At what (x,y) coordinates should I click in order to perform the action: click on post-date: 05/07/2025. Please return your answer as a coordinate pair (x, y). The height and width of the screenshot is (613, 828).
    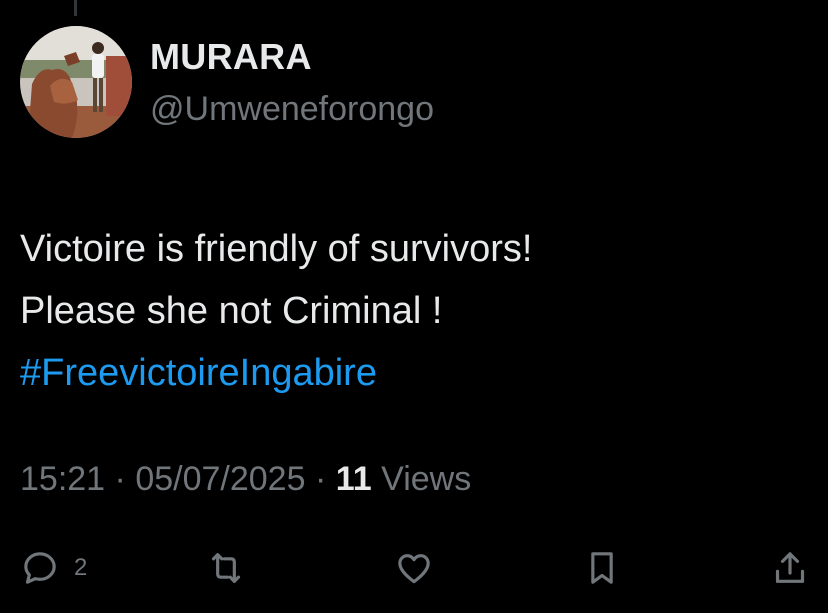
    Looking at the image, I should click on (220, 479).